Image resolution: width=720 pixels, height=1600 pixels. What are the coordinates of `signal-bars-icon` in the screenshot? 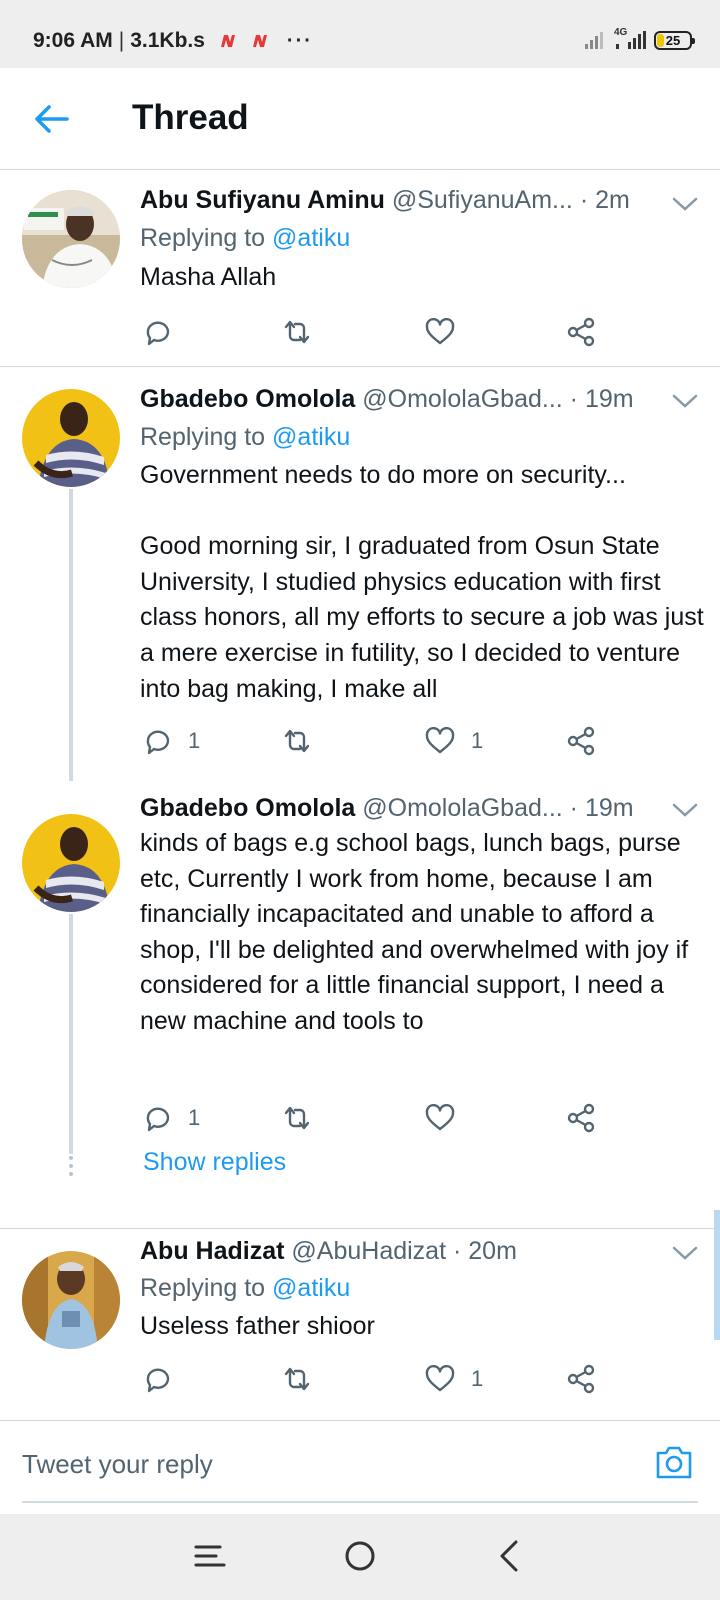 It's located at (631, 40).